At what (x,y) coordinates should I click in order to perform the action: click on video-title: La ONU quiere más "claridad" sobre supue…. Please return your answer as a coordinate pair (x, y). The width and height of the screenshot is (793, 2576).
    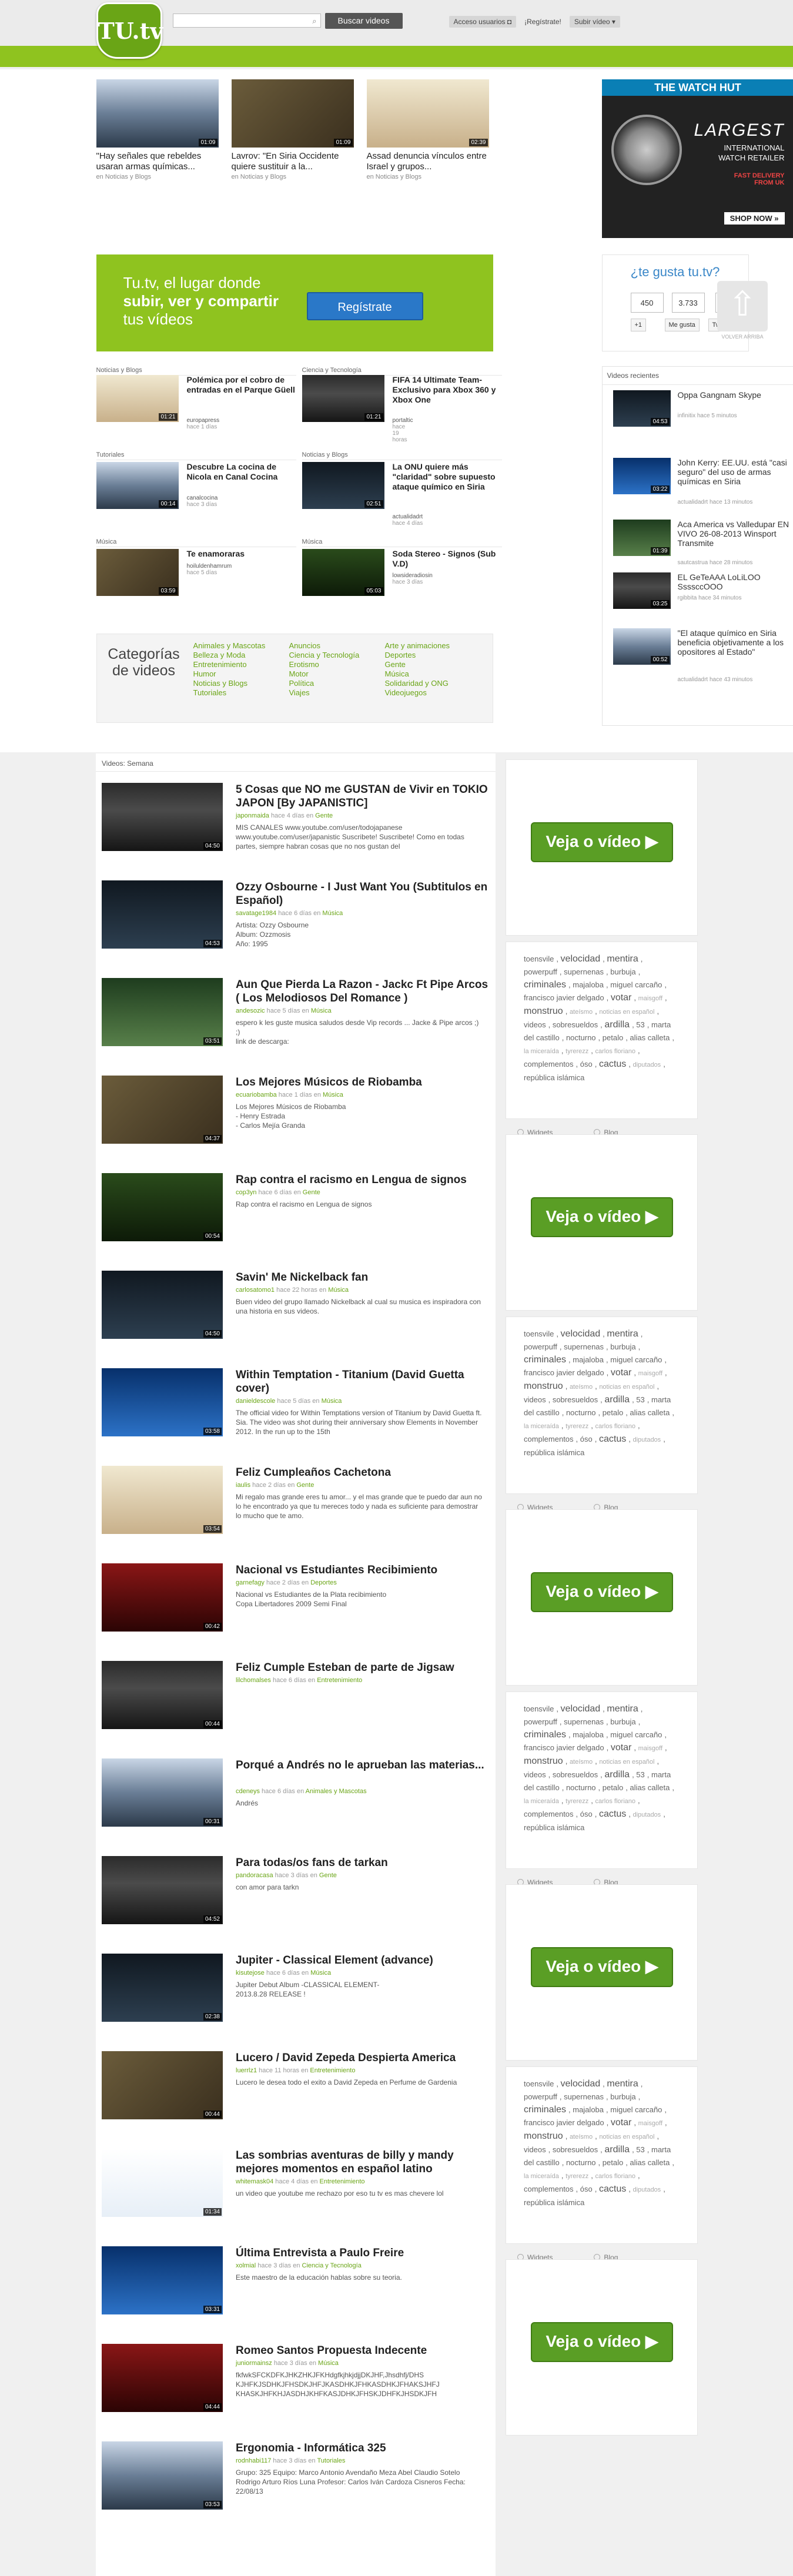
    Looking at the image, I should click on (448, 477).